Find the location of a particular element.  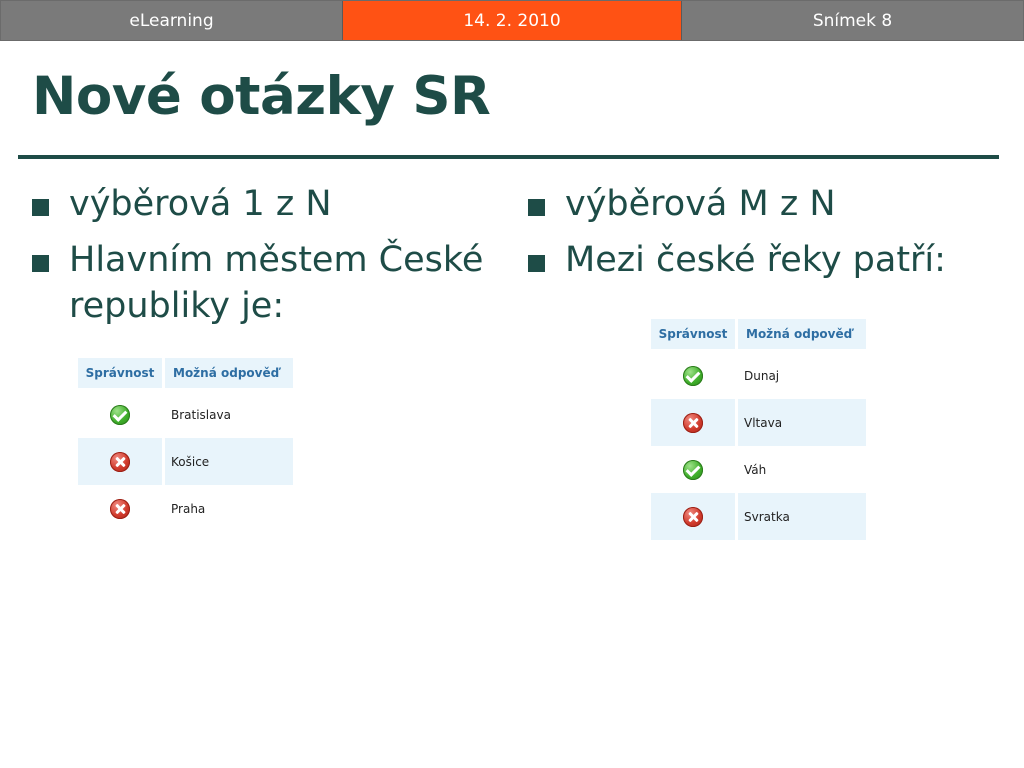

bullet-text: výběrová M z N is located at coordinates (700, 204).